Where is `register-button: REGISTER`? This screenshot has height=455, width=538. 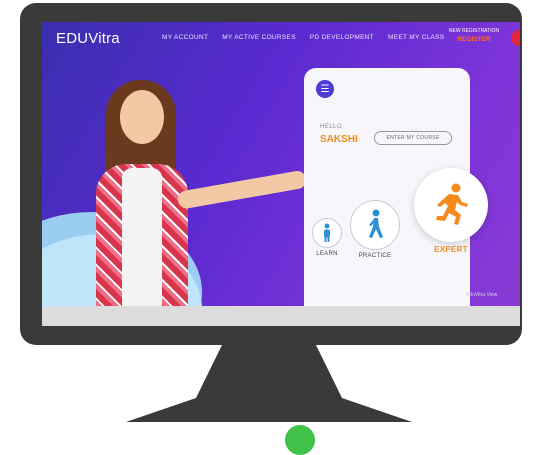
register-button: REGISTER is located at coordinates (474, 39).